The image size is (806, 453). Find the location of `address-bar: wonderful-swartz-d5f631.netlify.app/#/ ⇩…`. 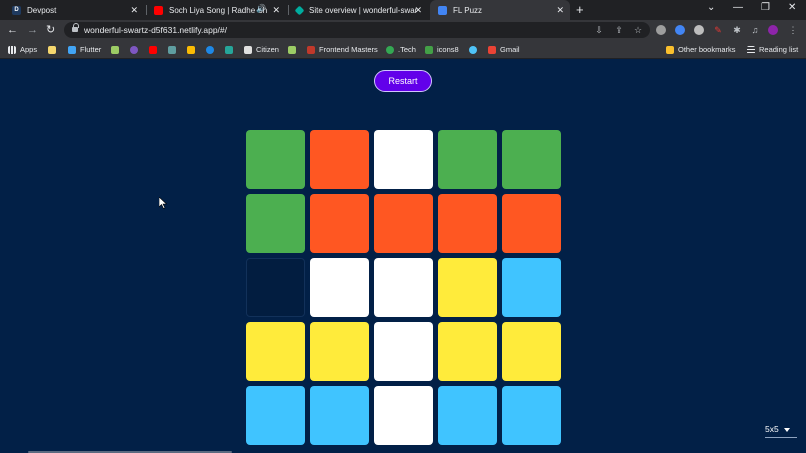

address-bar: wonderful-swartz-d5f631.netlify.app/#/ ⇩… is located at coordinates (357, 30).